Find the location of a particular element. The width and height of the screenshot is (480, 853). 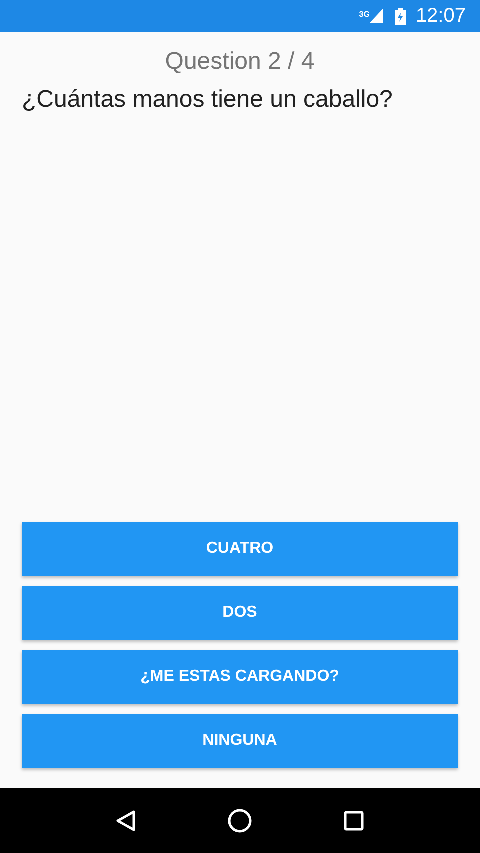

signal-icon is located at coordinates (376, 16).